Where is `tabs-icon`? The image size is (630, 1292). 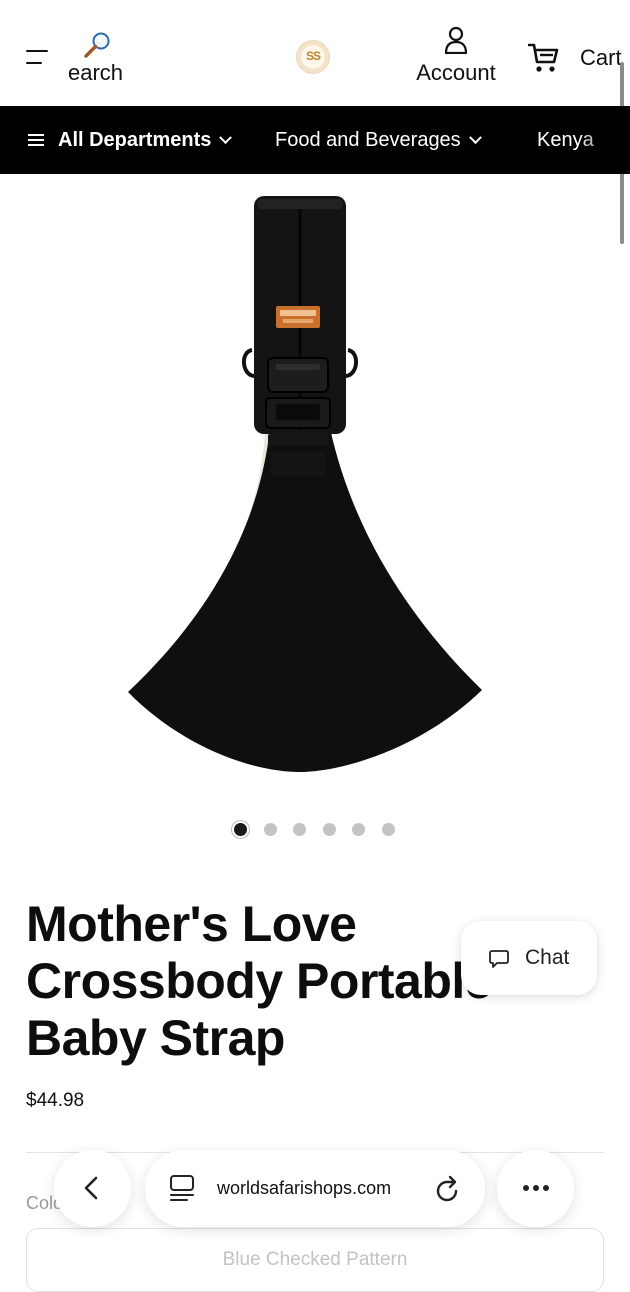
tabs-icon is located at coordinates (182, 1188).